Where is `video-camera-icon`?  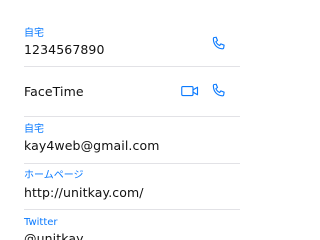
video-camera-icon is located at coordinates (190, 91).